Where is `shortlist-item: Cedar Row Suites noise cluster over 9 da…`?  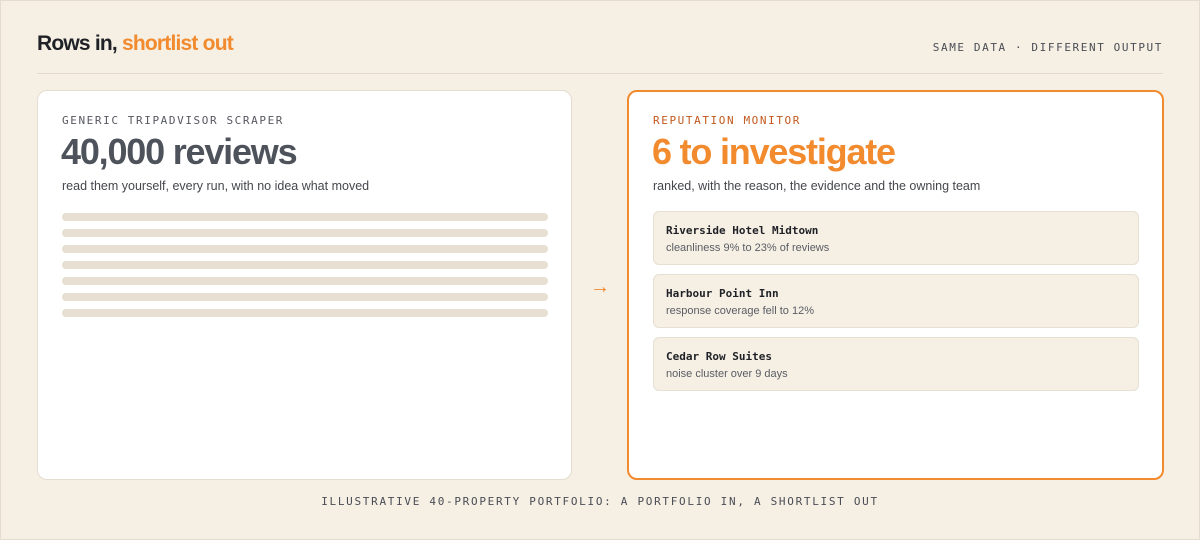 shortlist-item: Cedar Row Suites noise cluster over 9 da… is located at coordinates (896, 364).